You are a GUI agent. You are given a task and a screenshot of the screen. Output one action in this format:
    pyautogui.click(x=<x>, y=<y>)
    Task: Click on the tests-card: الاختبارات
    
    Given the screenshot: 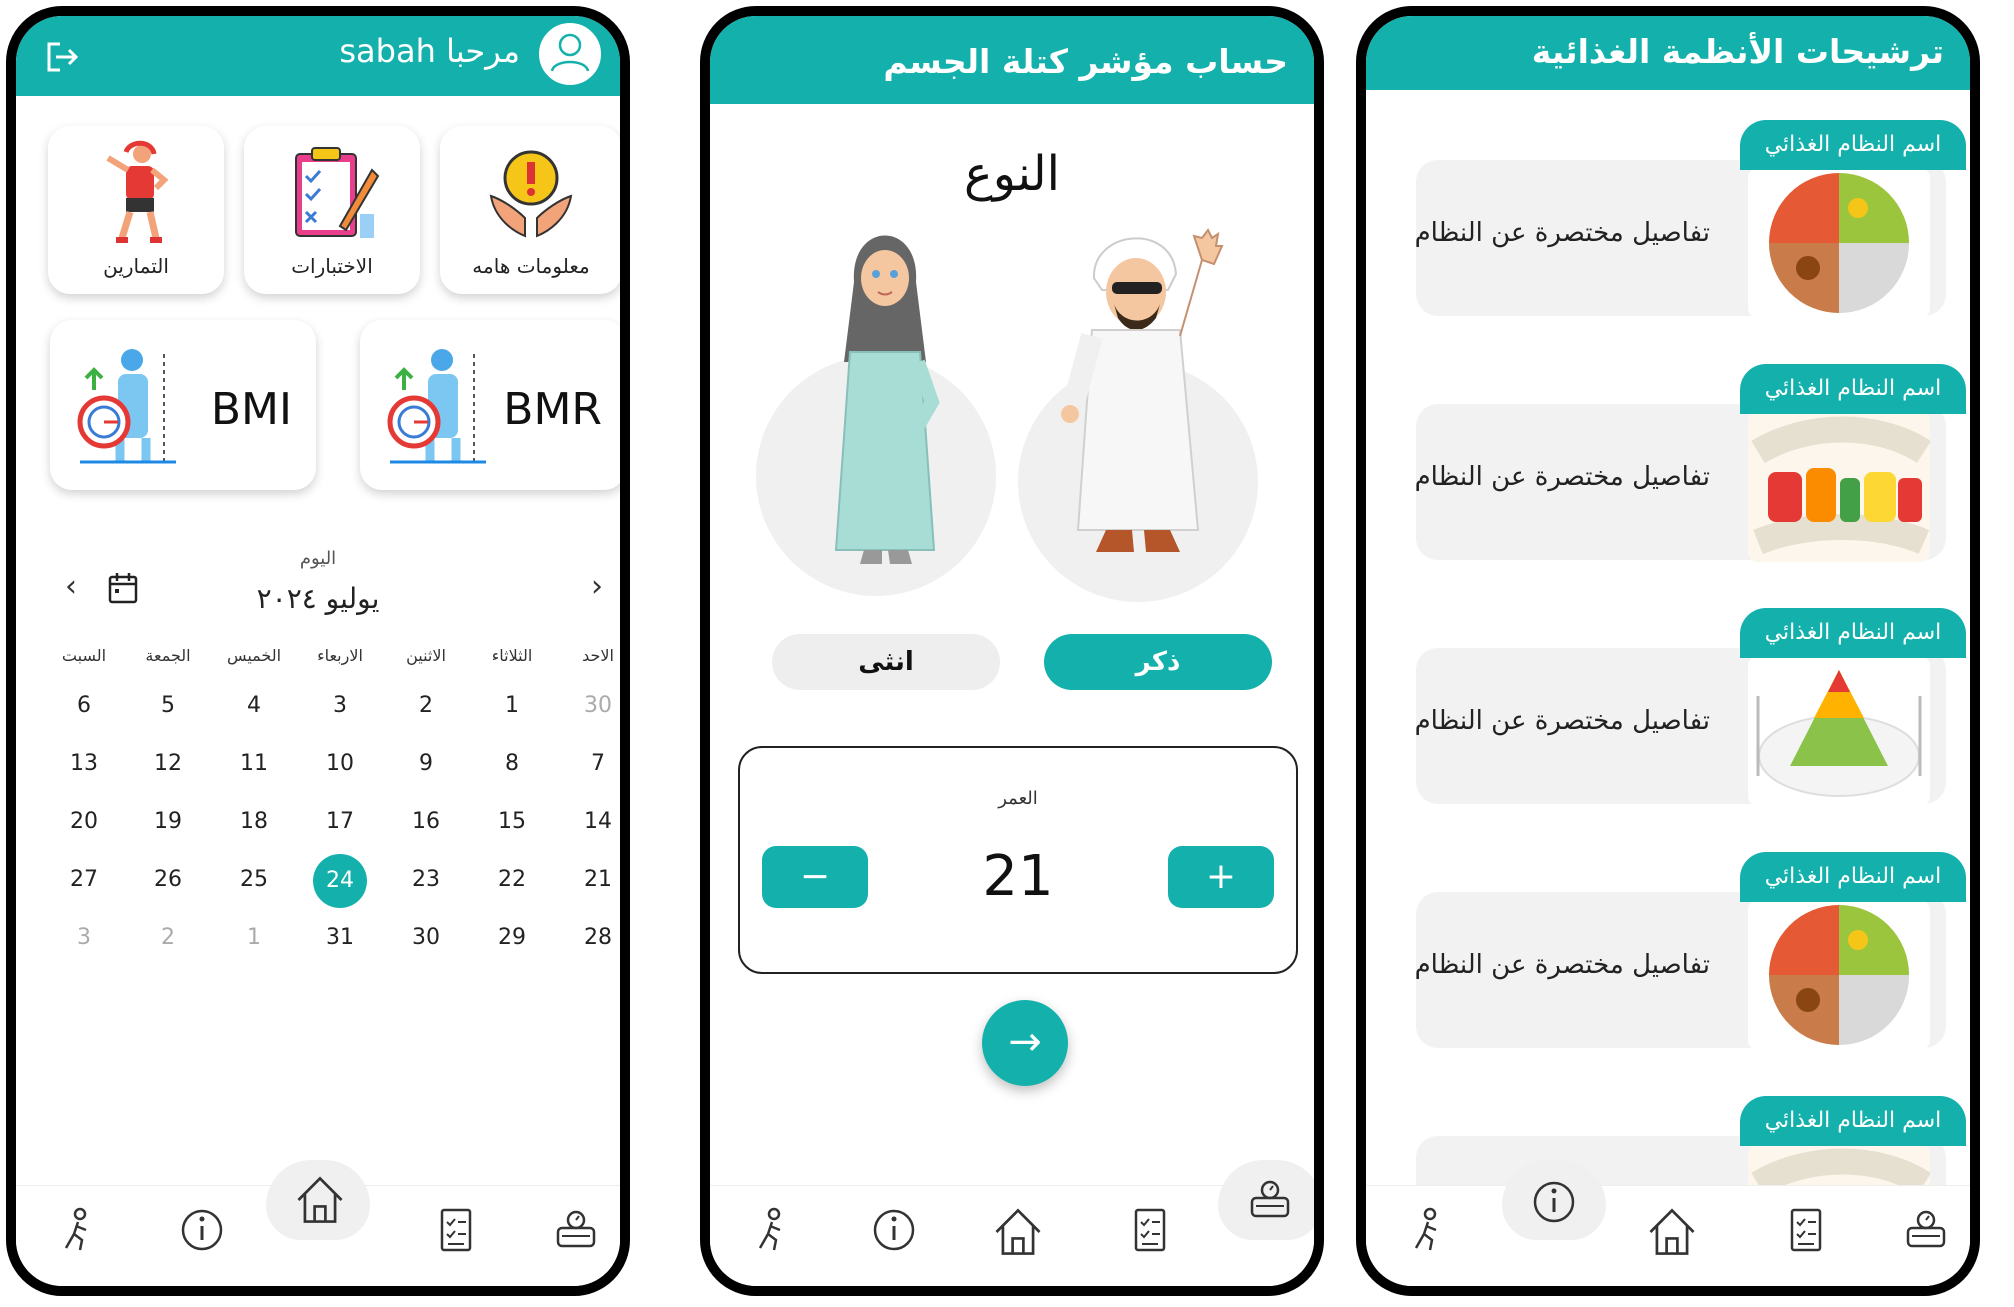 What is the action you would take?
    pyautogui.click(x=332, y=210)
    